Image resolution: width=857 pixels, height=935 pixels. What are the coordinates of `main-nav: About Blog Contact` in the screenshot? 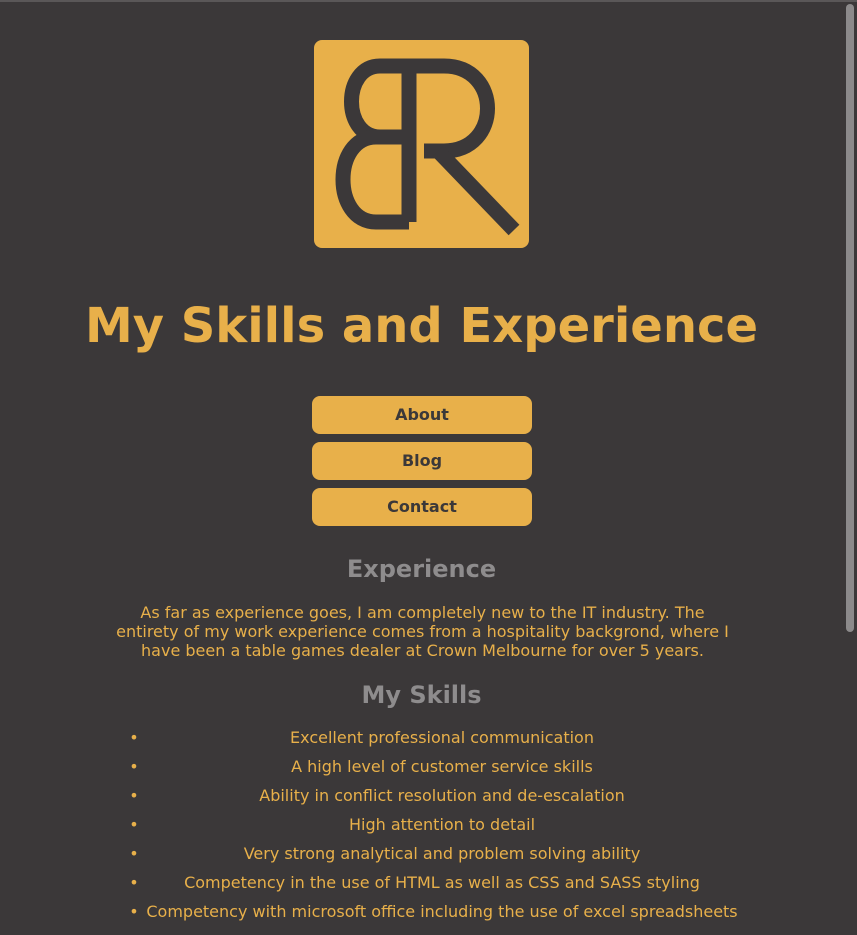 It's located at (422, 465).